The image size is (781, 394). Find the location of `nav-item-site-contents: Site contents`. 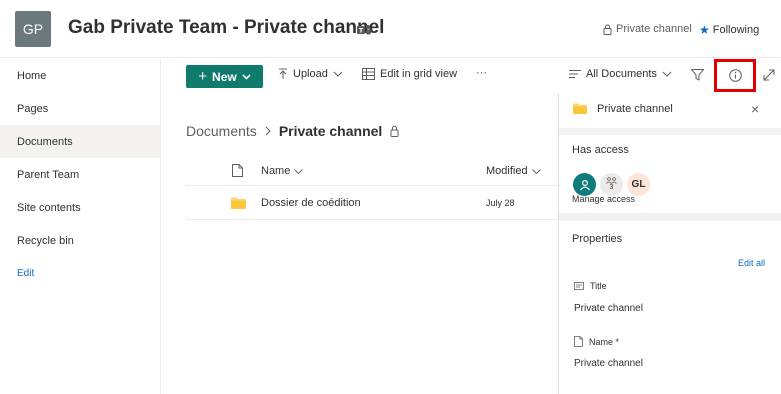

nav-item-site-contents: Site contents is located at coordinates (80, 207).